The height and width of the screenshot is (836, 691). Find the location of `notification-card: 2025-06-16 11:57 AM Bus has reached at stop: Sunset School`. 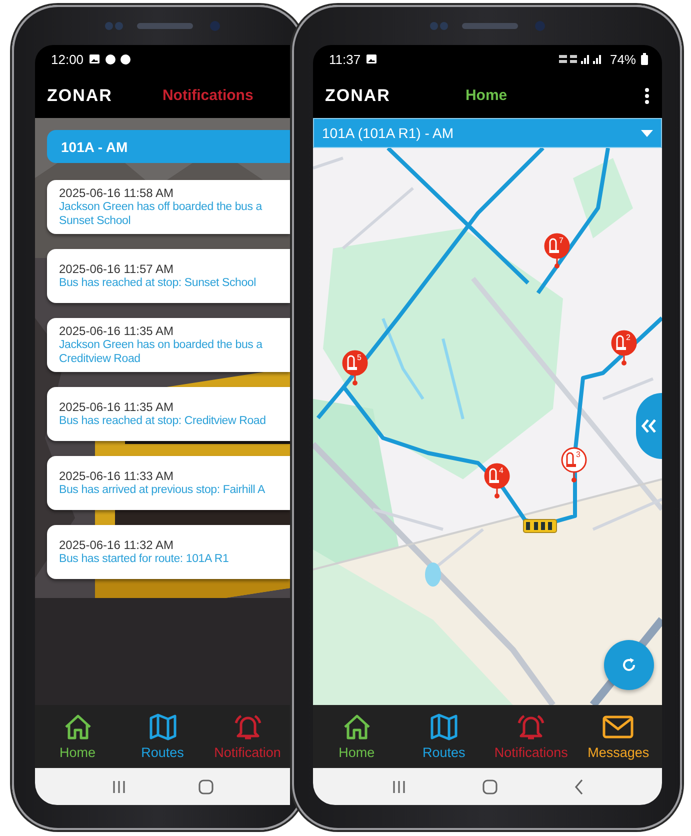

notification-card: 2025-06-16 11:57 AM Bus has reached at stop: Sunset School is located at coordinates (168, 276).